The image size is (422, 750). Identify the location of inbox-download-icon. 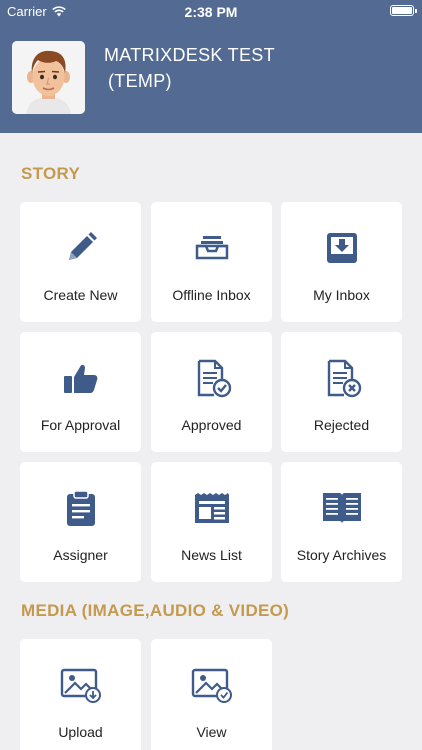
(341, 248).